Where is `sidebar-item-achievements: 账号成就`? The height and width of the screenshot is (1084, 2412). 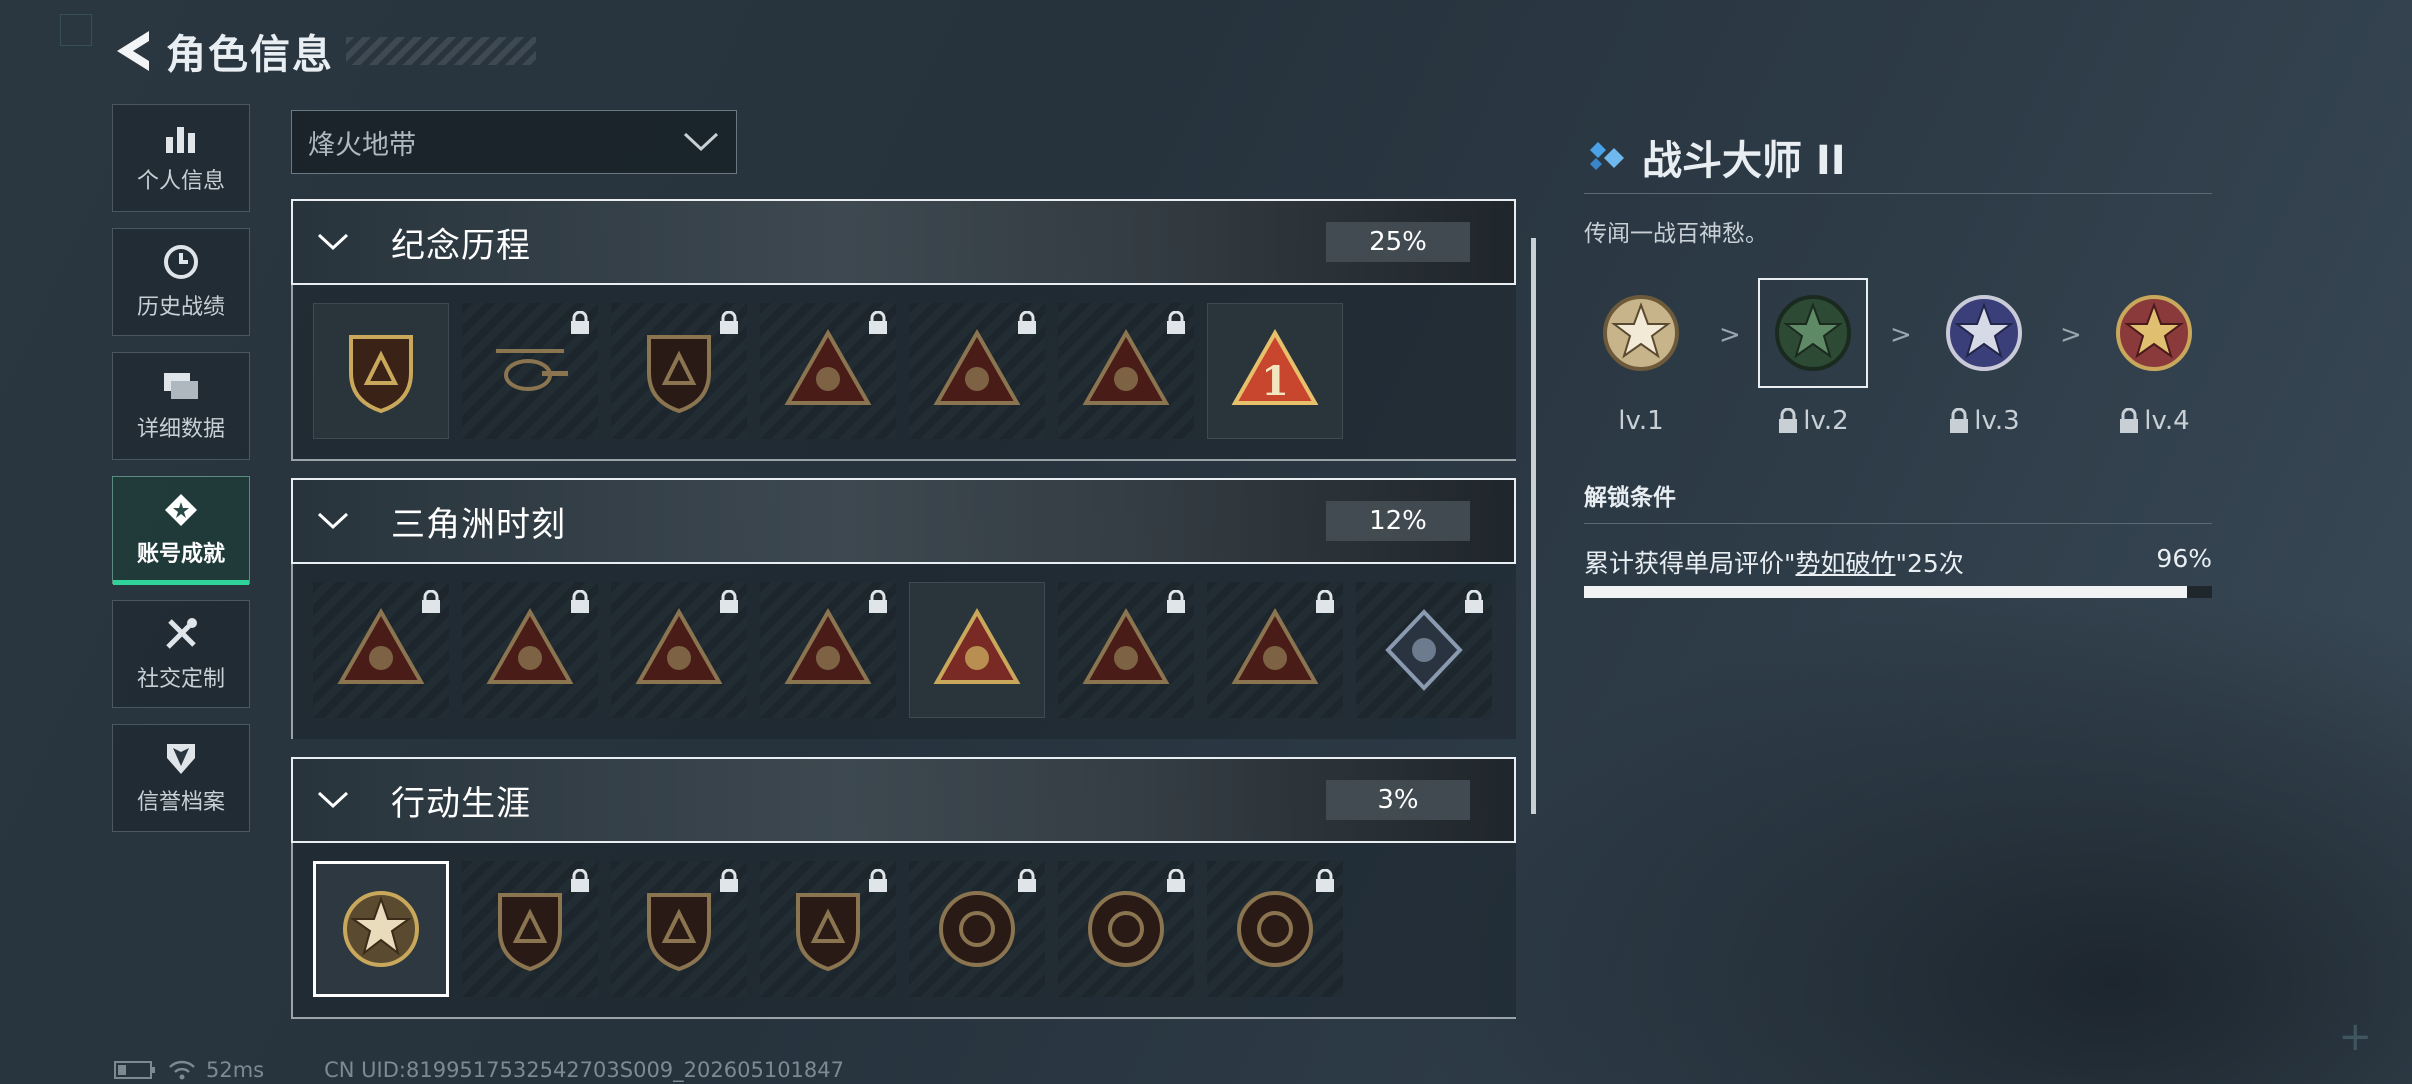
sidebar-item-achievements: 账号成就 is located at coordinates (181, 530).